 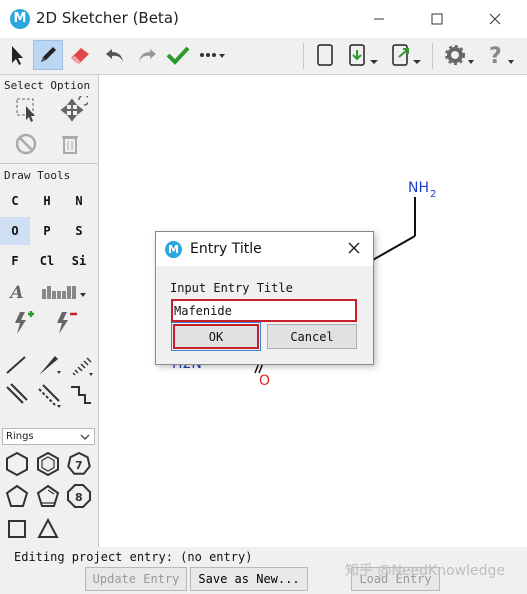 I want to click on close-button, so click(x=495, y=19).